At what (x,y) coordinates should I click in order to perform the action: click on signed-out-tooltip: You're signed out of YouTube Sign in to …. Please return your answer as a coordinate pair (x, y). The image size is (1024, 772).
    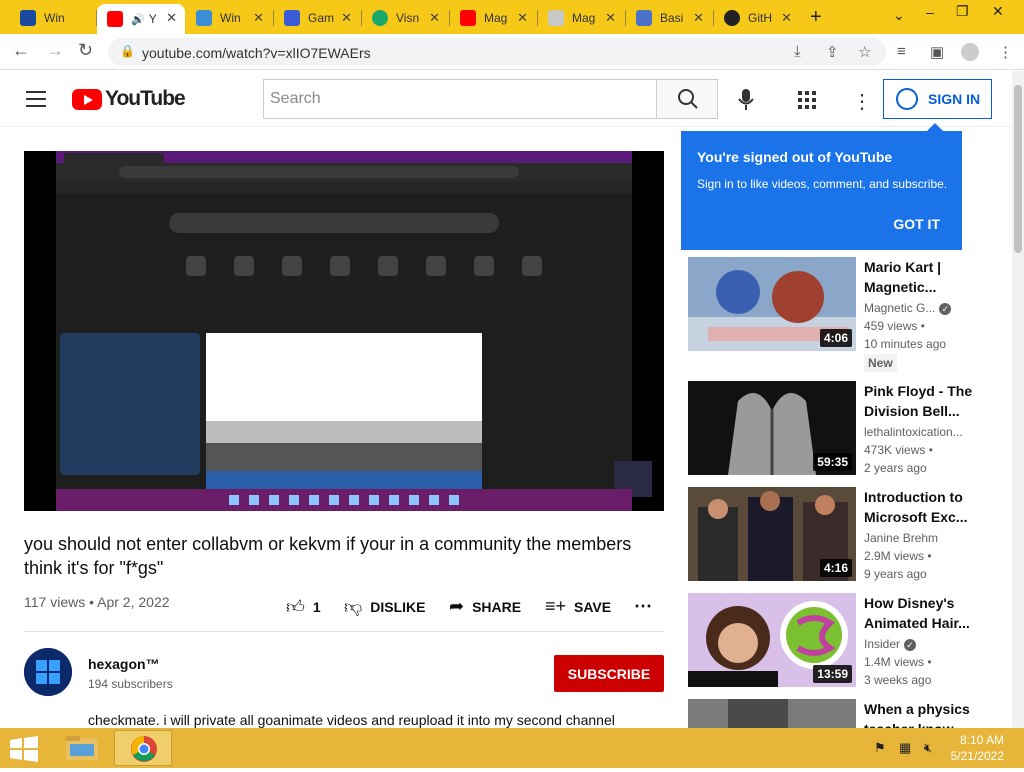
    Looking at the image, I should click on (821, 186).